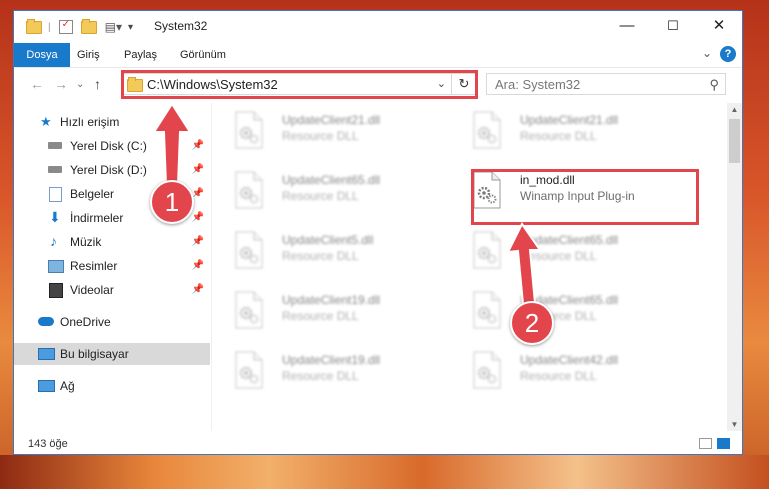  I want to click on callout-badge-one: 1, so click(172, 202).